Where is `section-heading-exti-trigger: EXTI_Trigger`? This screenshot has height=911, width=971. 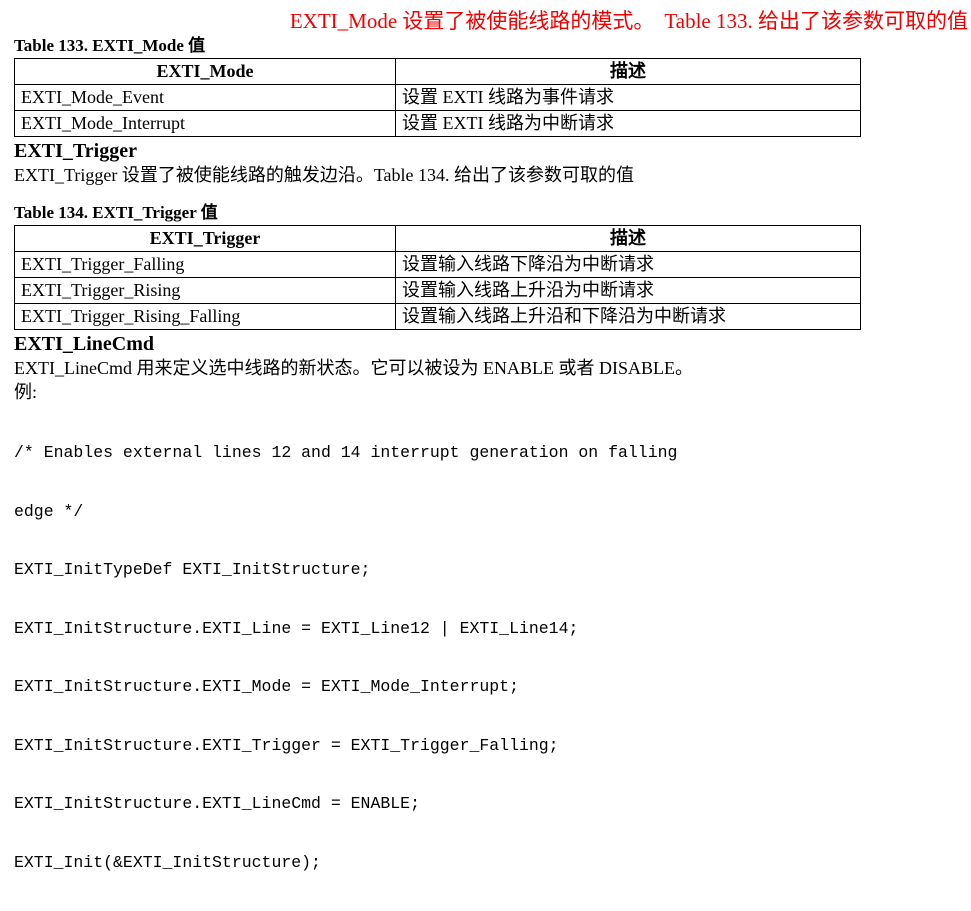
section-heading-exti-trigger: EXTI_Trigger is located at coordinates (75, 151).